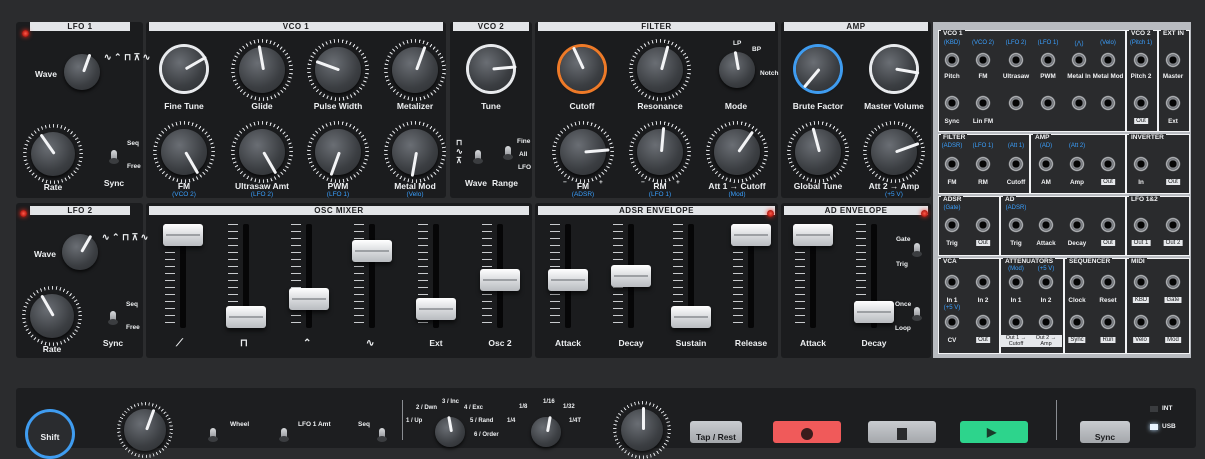  I want to click on ad-gate-trig-toggle, so click(917, 250).